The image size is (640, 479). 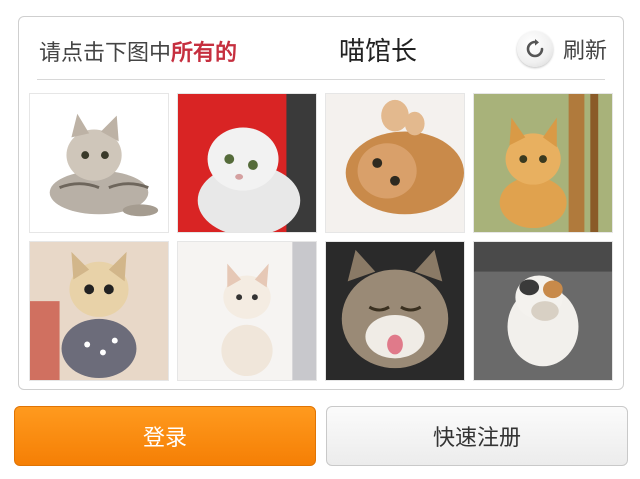 I want to click on instruction-emphasis: 所有的, so click(x=204, y=53).